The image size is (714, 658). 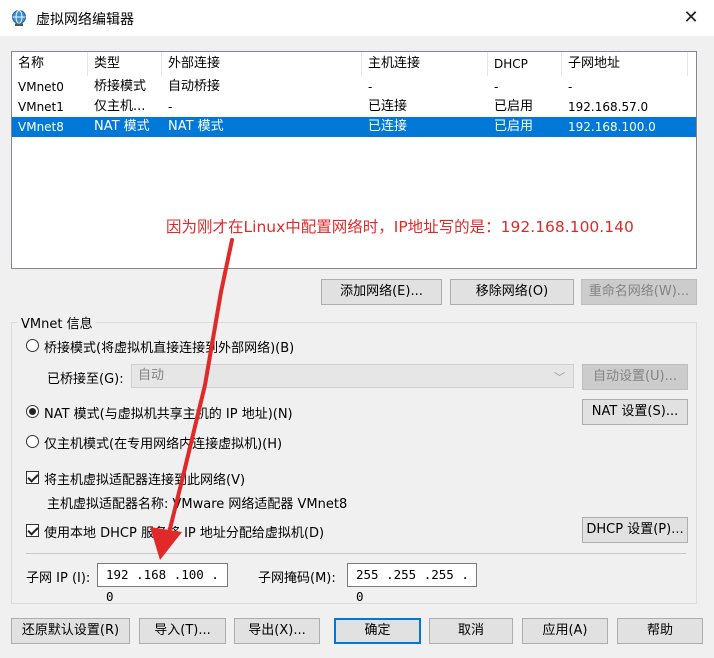 What do you see at coordinates (169, 346) in the screenshot?
I see `bridged-mode-label: 桥接模式(将虚拟机直接连接到外部网络)(B)` at bounding box center [169, 346].